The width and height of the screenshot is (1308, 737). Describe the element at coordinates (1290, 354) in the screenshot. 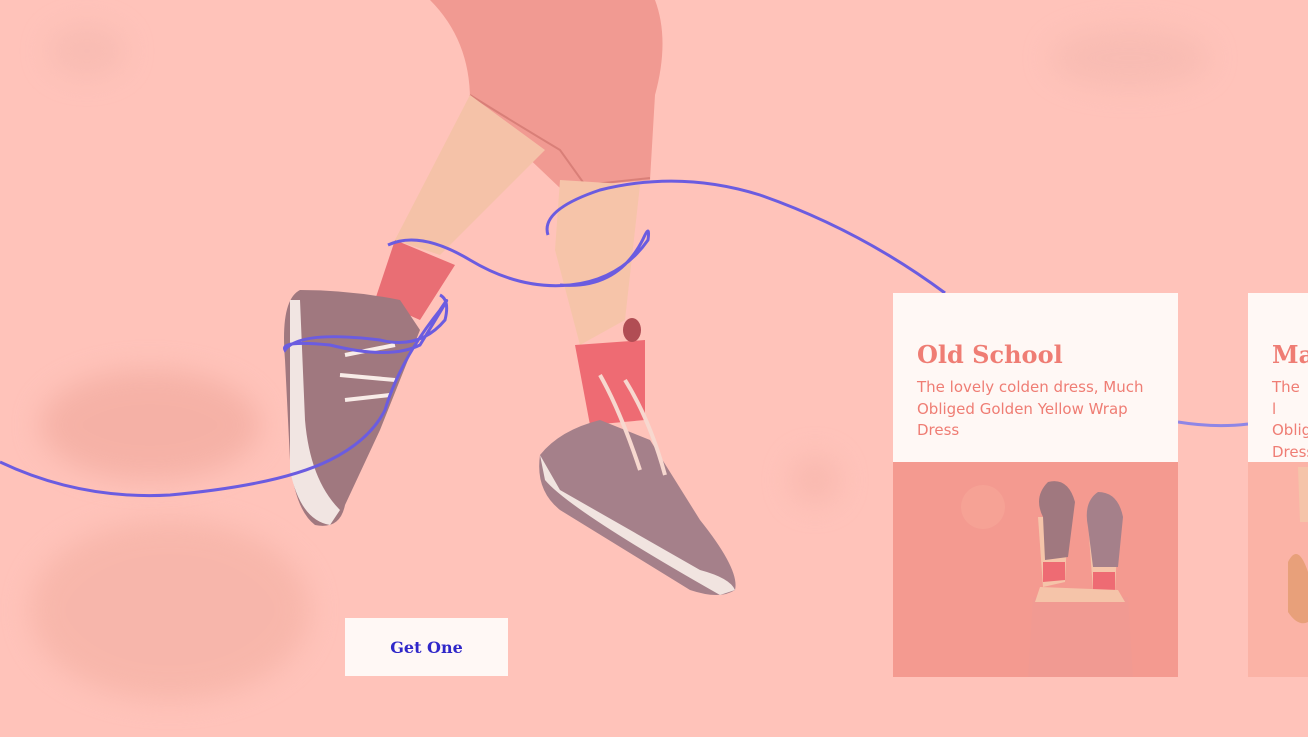

I see `card-title: Mac` at that location.